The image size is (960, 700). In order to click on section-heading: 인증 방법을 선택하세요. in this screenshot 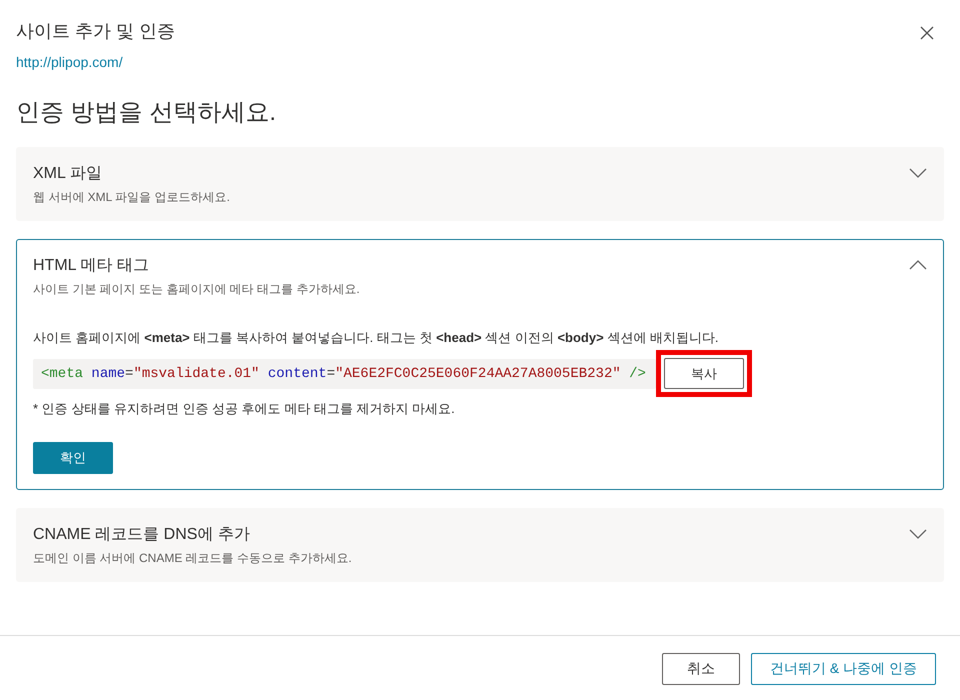, I will do `click(147, 113)`.